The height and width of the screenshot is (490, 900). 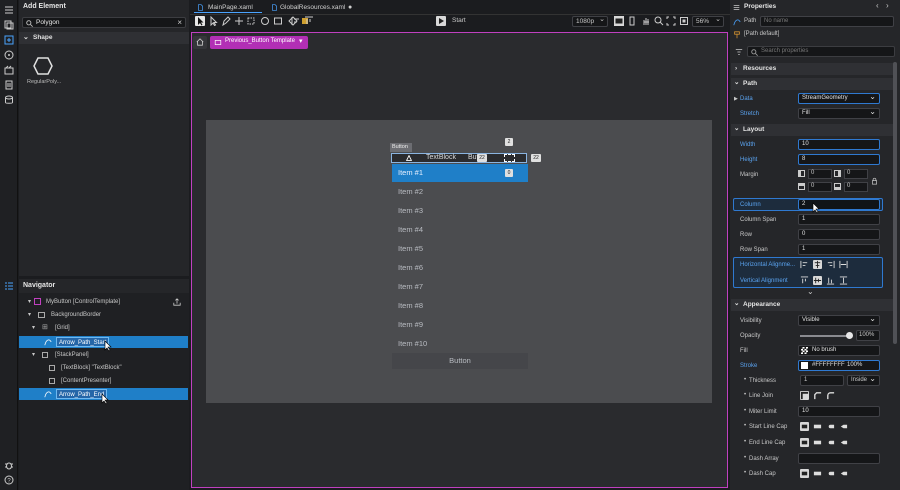 I want to click on bug-icon, so click(x=9, y=465).